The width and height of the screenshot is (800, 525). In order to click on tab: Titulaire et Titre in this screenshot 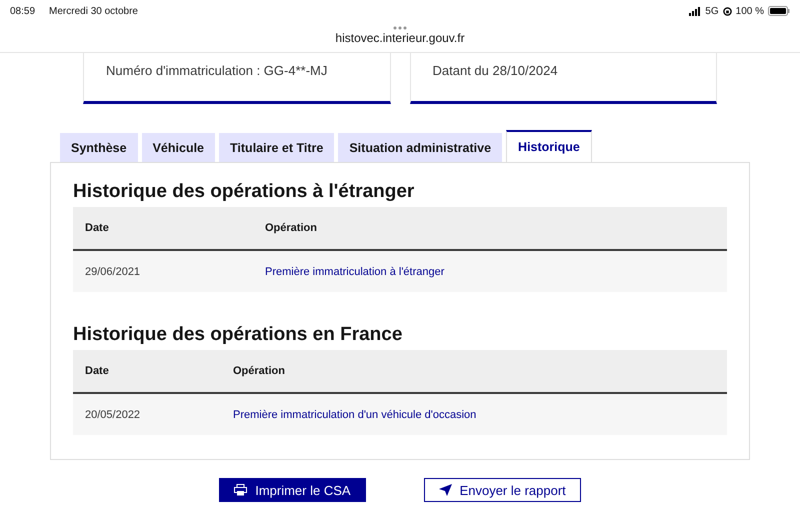, I will do `click(276, 147)`.